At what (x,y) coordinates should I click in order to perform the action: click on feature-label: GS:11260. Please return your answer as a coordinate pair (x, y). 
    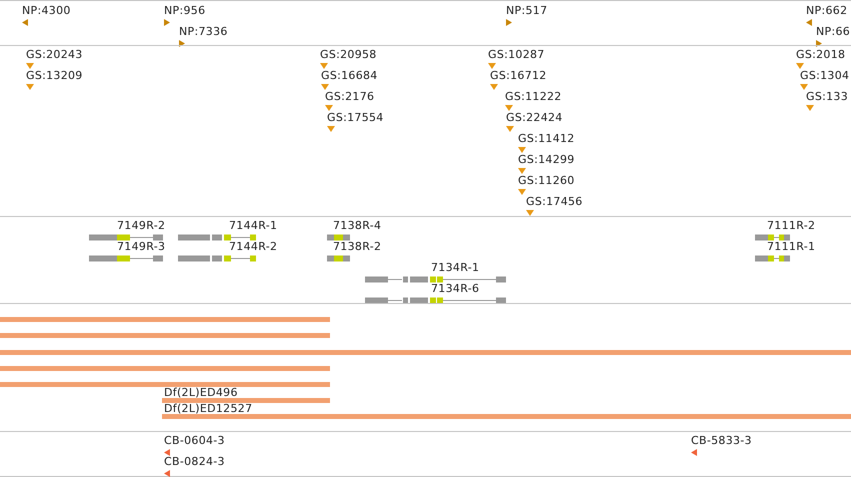
    Looking at the image, I should click on (546, 181).